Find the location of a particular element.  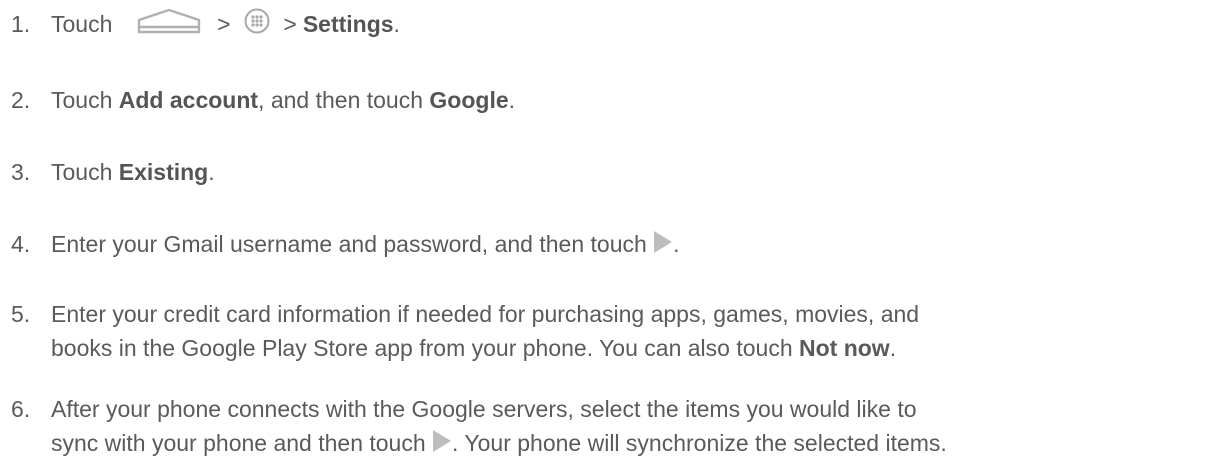

step-number: 5. is located at coordinates (21, 314).